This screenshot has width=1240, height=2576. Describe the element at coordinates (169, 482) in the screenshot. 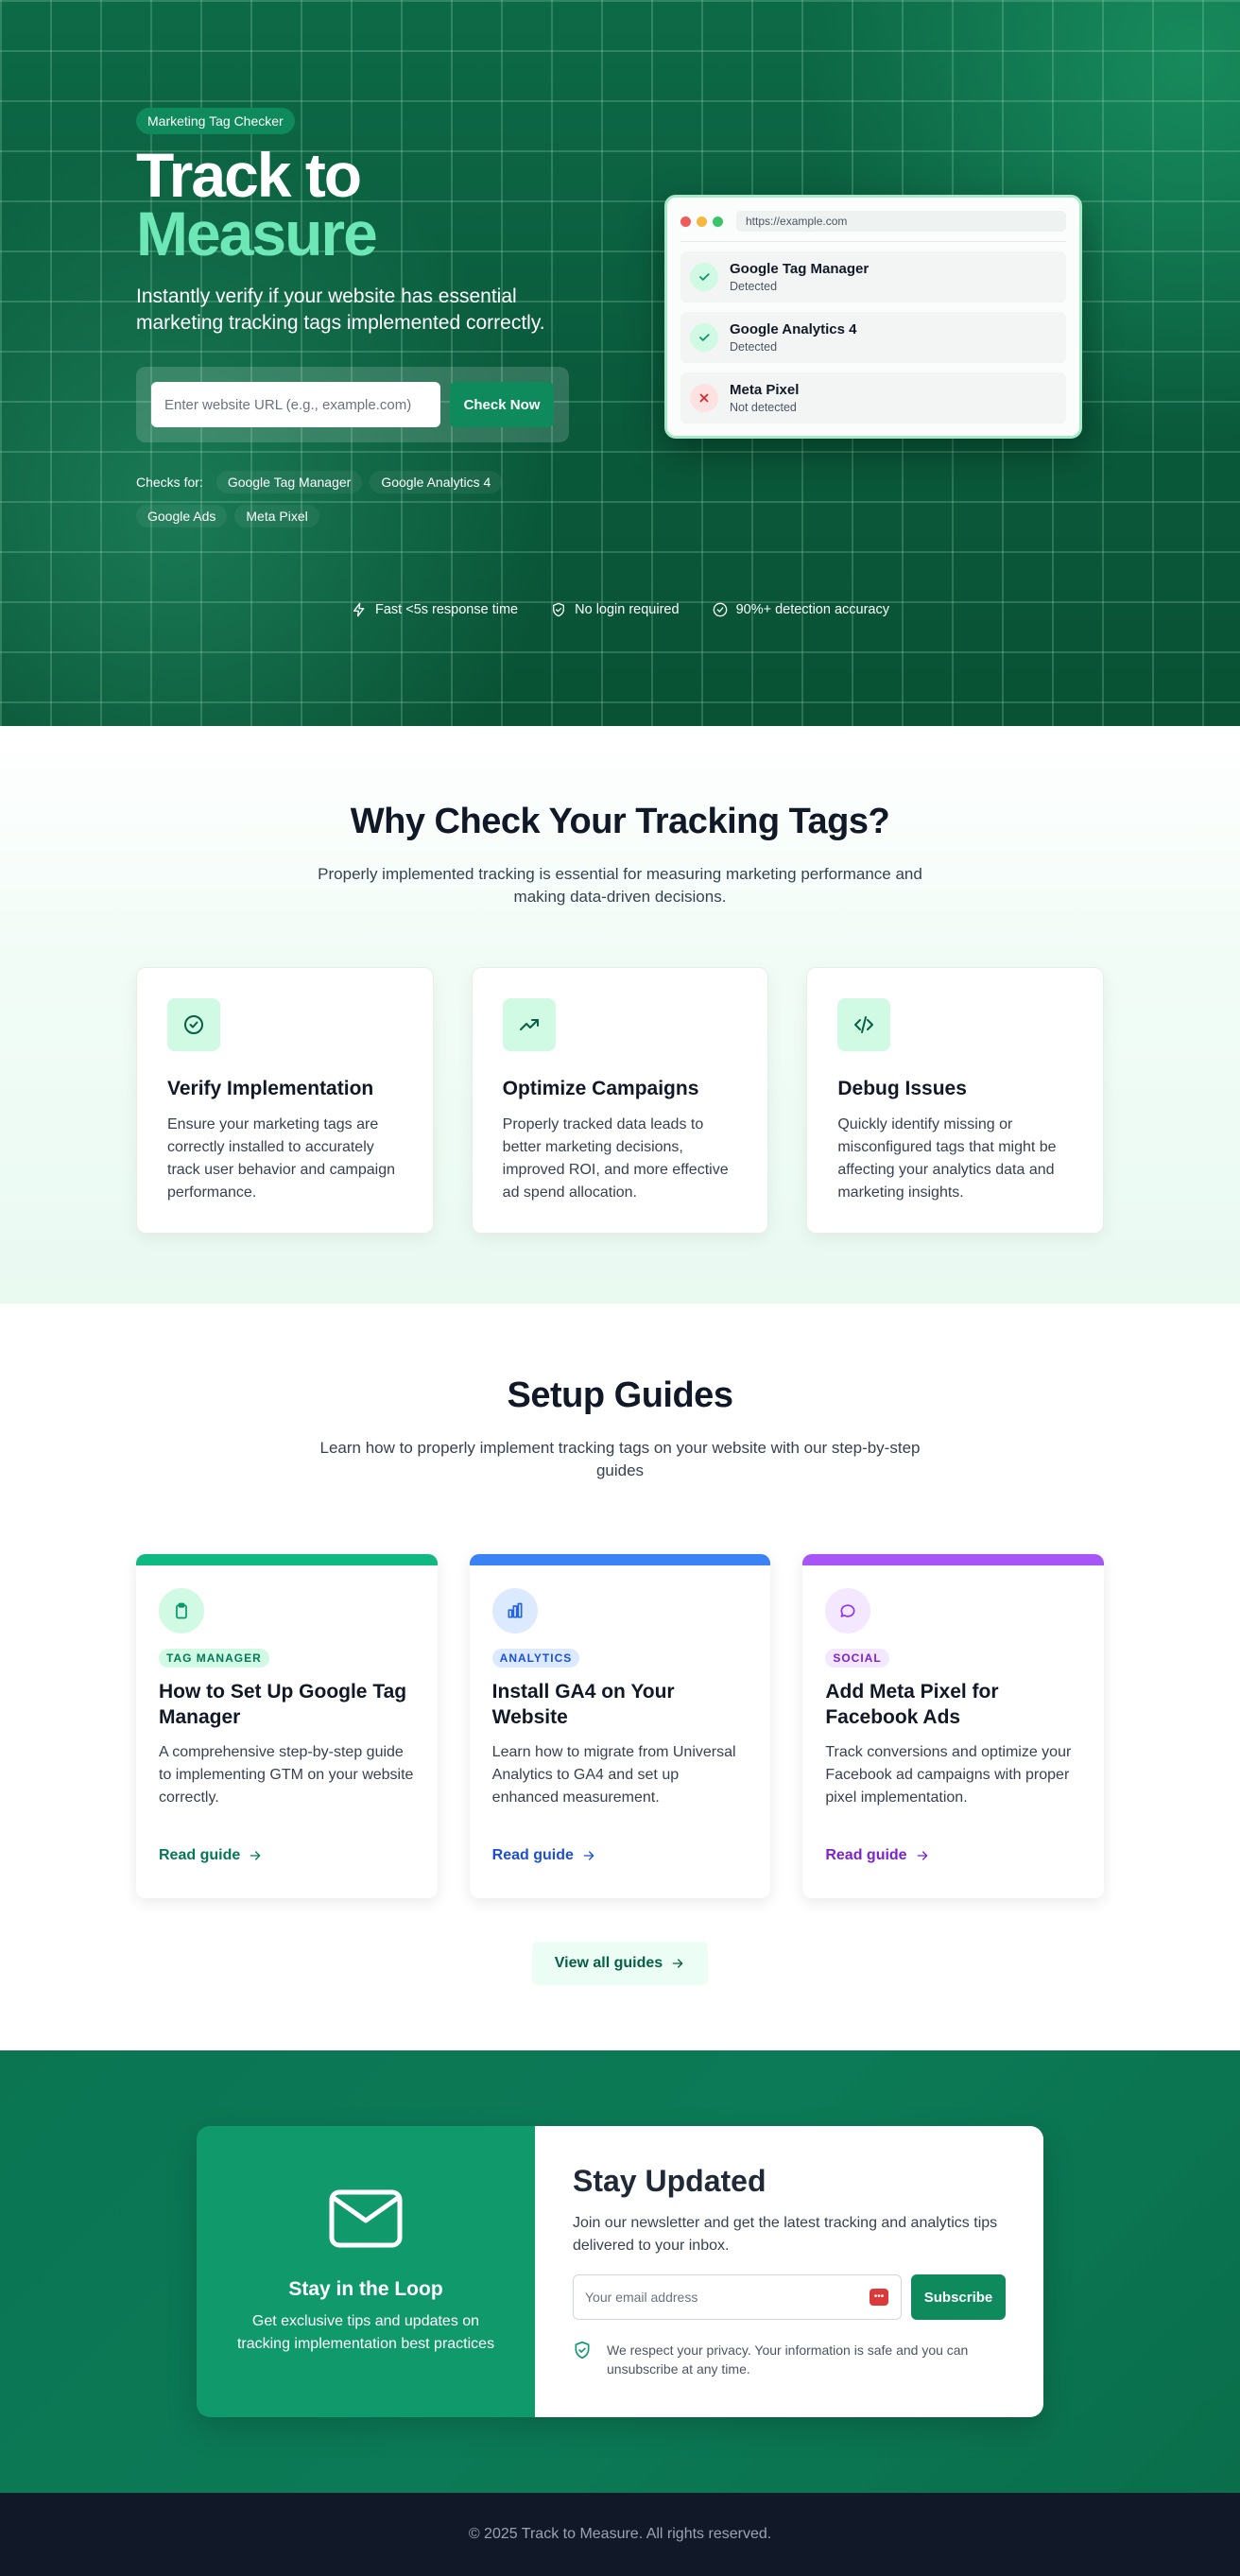

I see `checks-for-label: Checks for:` at that location.